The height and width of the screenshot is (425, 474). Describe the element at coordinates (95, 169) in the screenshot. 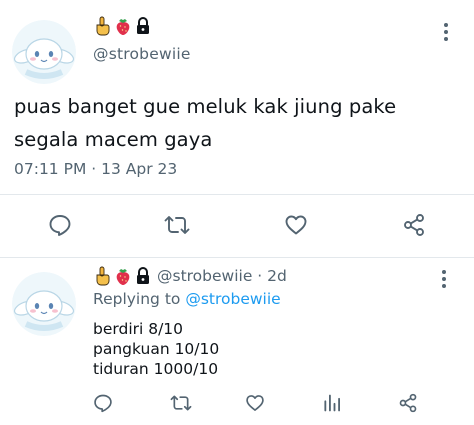

I see `tweet-timestamp: 07:11 PM · 13 Apr 23` at that location.